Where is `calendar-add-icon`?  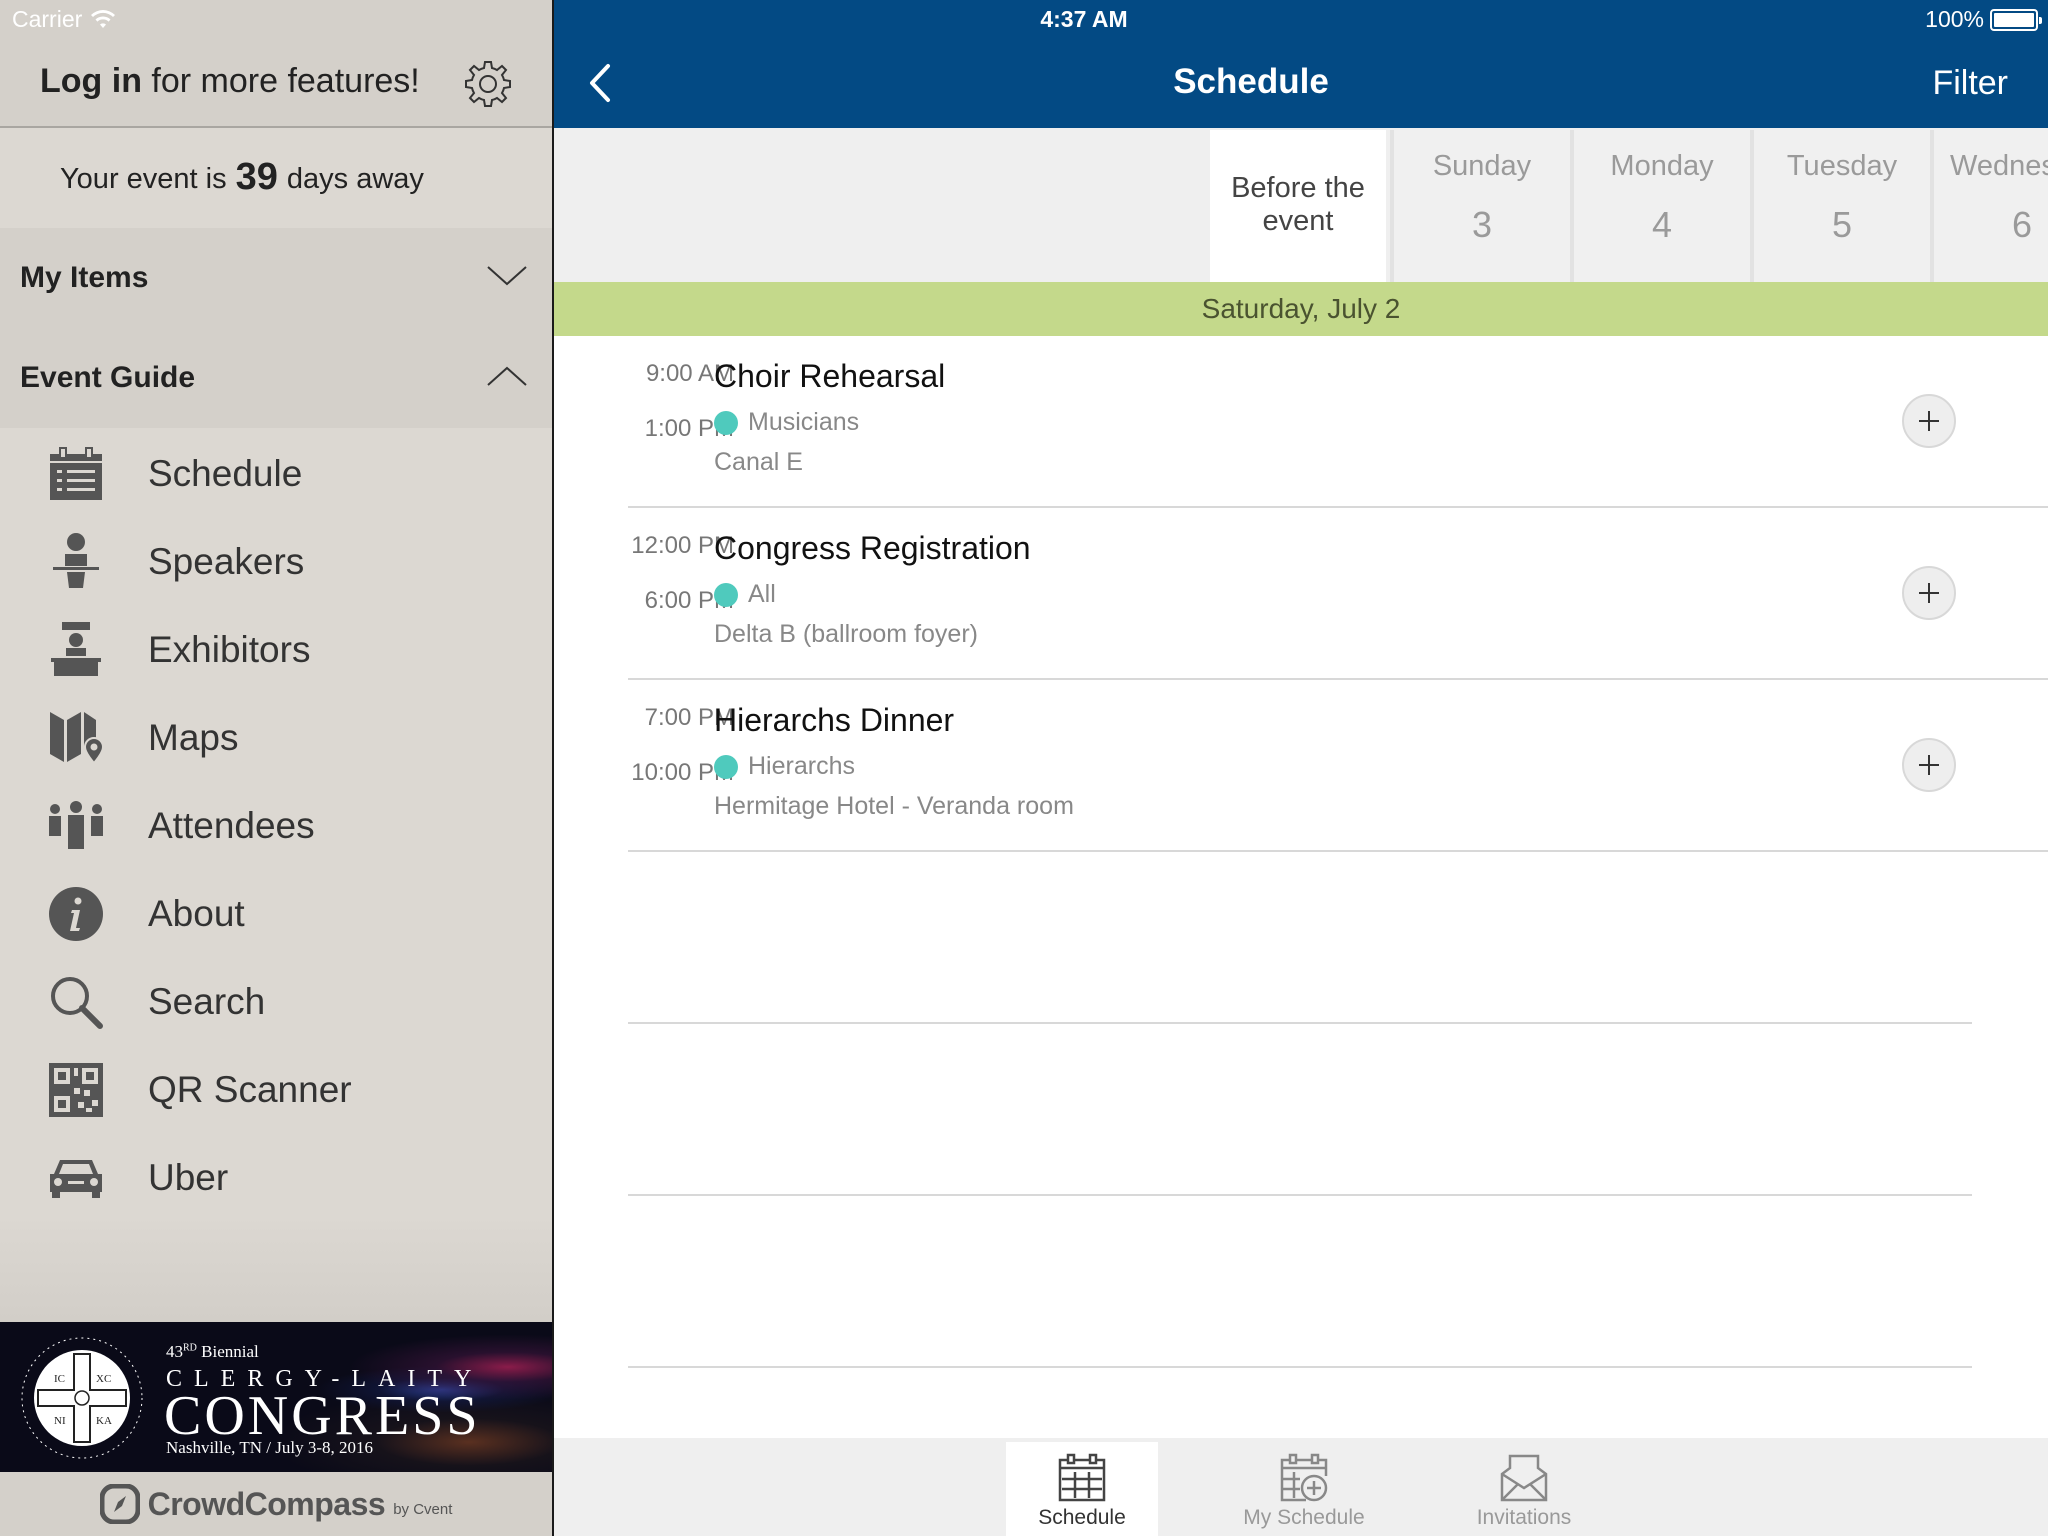 calendar-add-icon is located at coordinates (1304, 1477).